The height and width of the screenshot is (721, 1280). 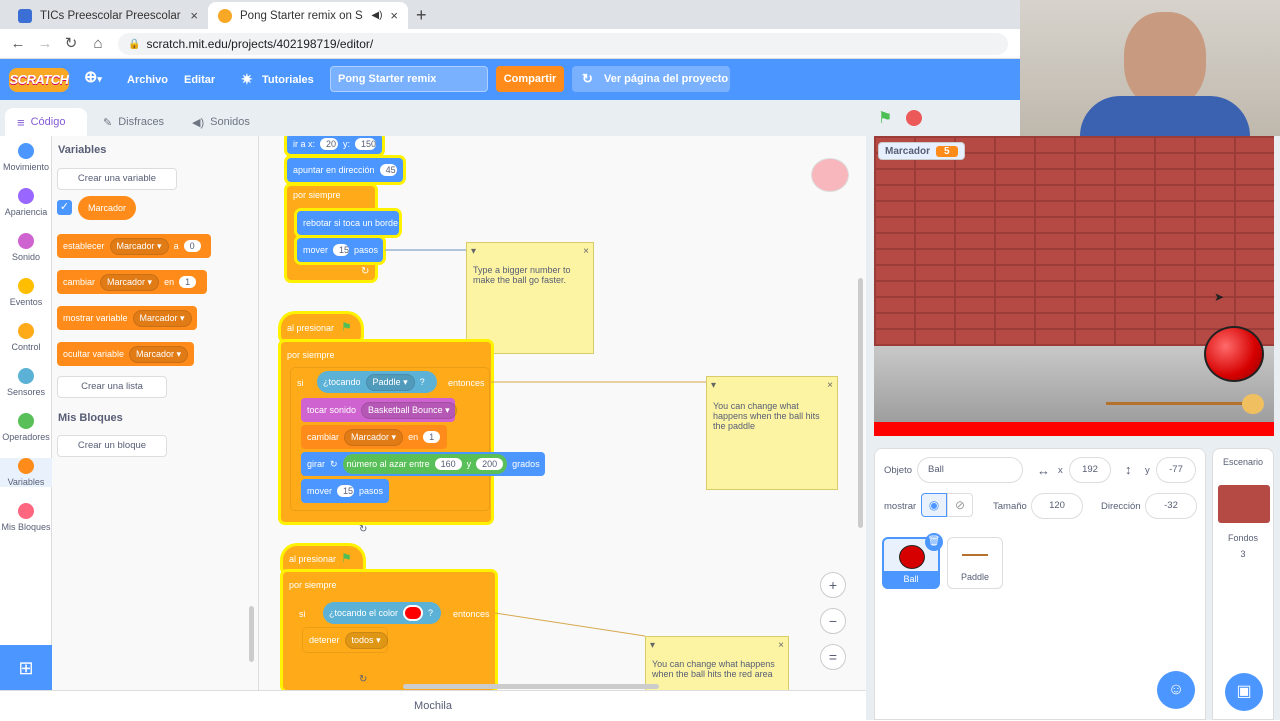 I want to click on category-label: Mis Bloques, so click(x=26, y=527).